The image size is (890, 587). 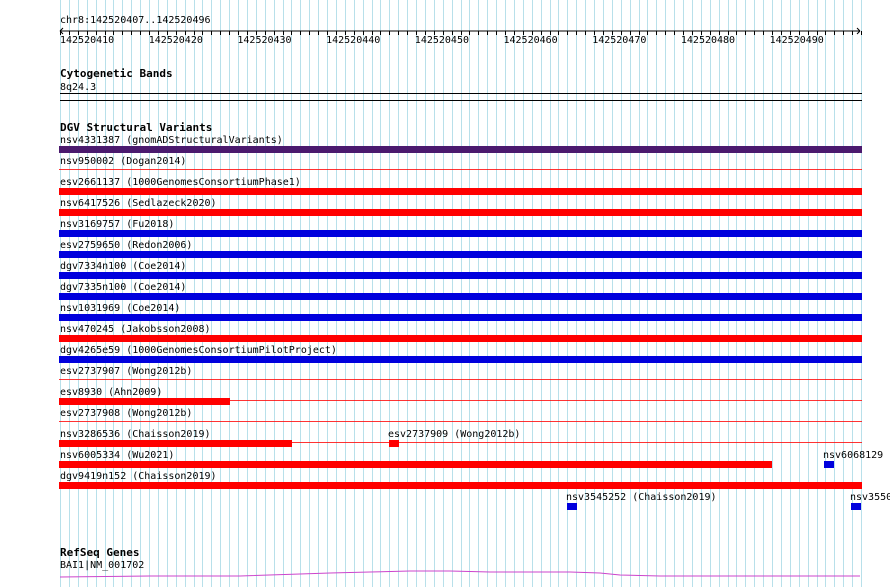 I want to click on variant-label: dgv7334n100 (Coe2014), so click(x=123, y=266).